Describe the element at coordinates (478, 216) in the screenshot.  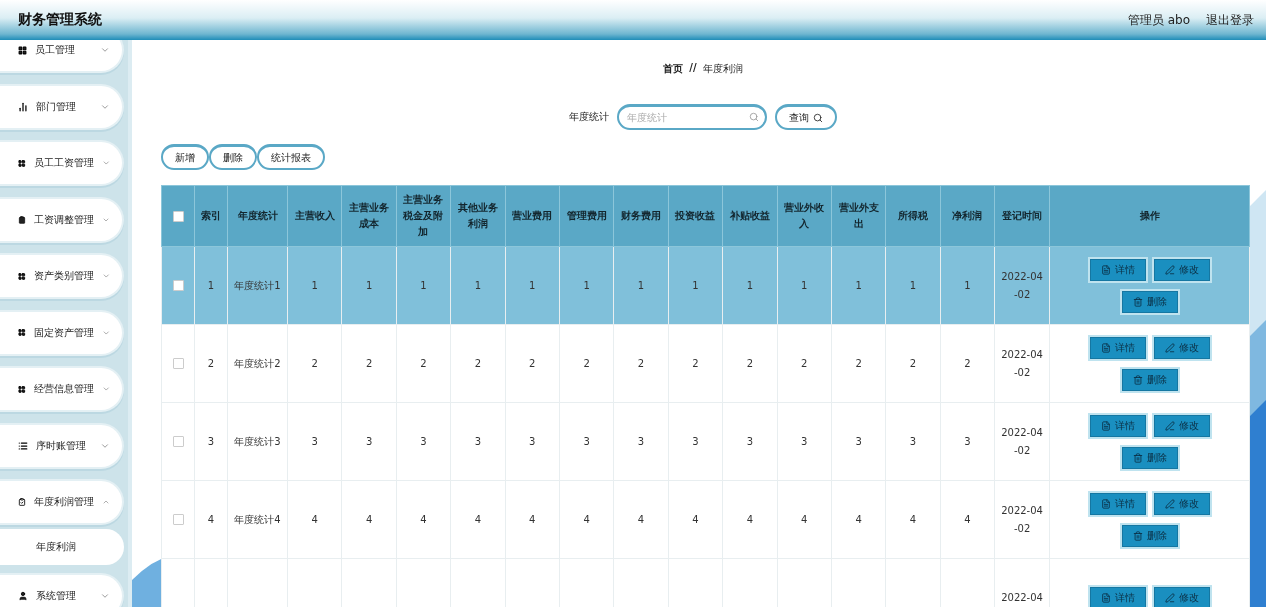
I see `column-header: 其他业务利润` at that location.